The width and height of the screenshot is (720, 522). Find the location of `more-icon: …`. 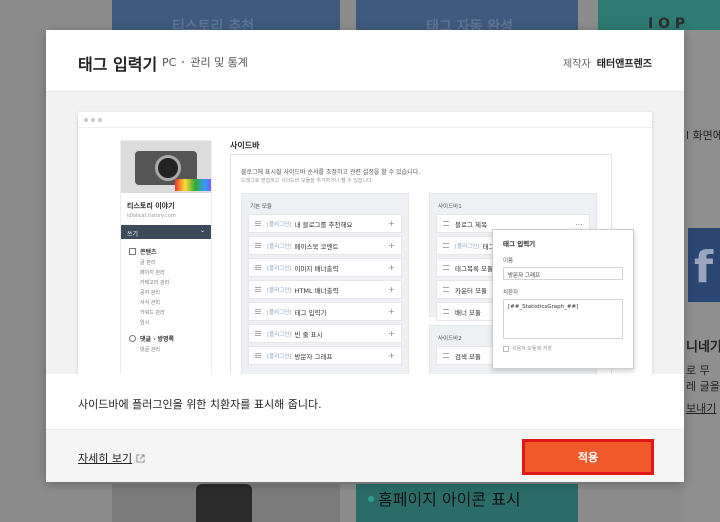

more-icon: … is located at coordinates (579, 222).